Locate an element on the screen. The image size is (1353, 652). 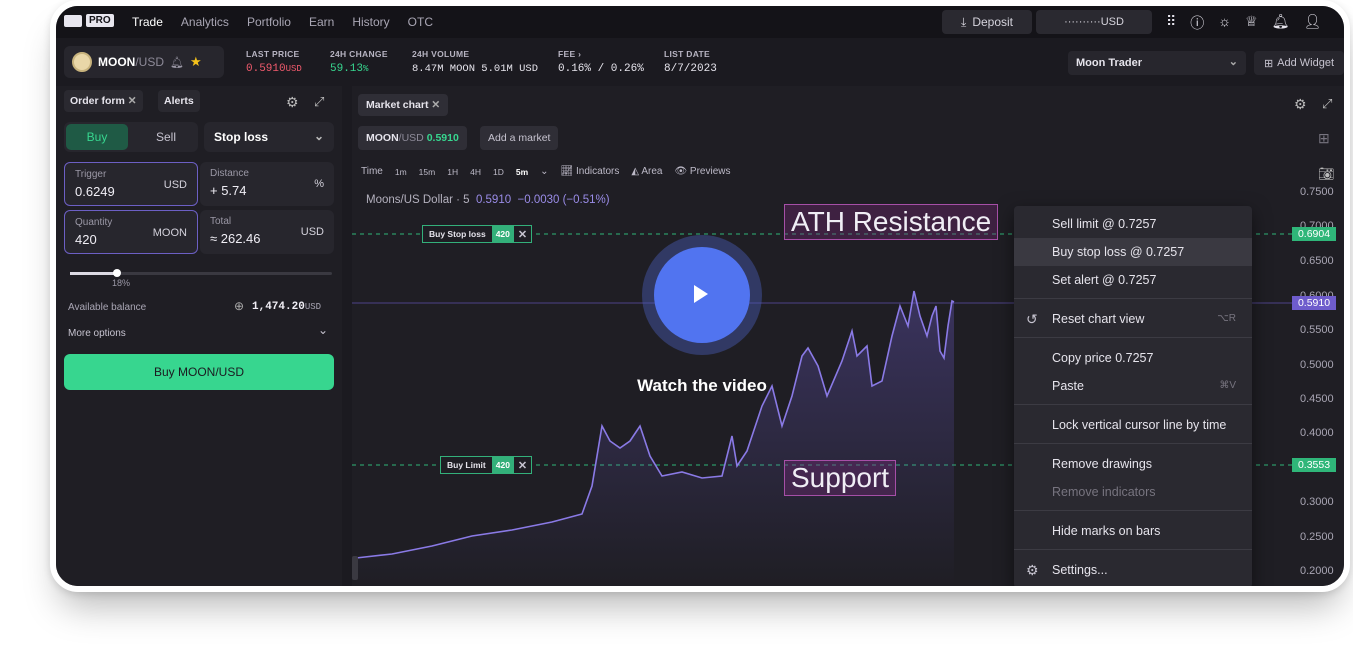
balance-display: ··········USD is located at coordinates (1094, 22).